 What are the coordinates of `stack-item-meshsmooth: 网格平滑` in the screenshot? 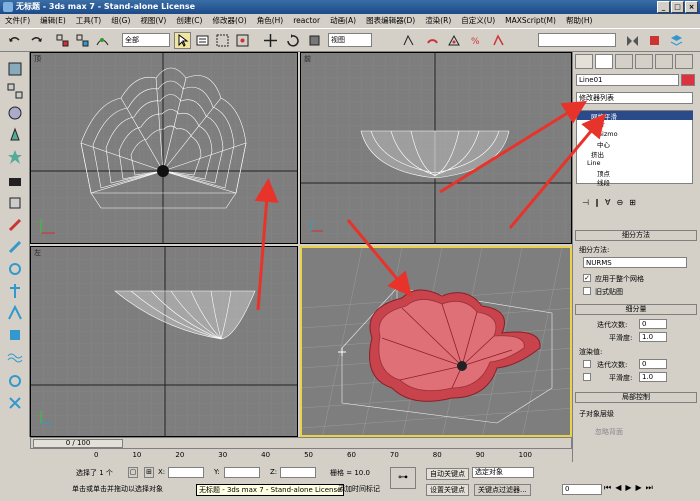 It's located at (635, 116).